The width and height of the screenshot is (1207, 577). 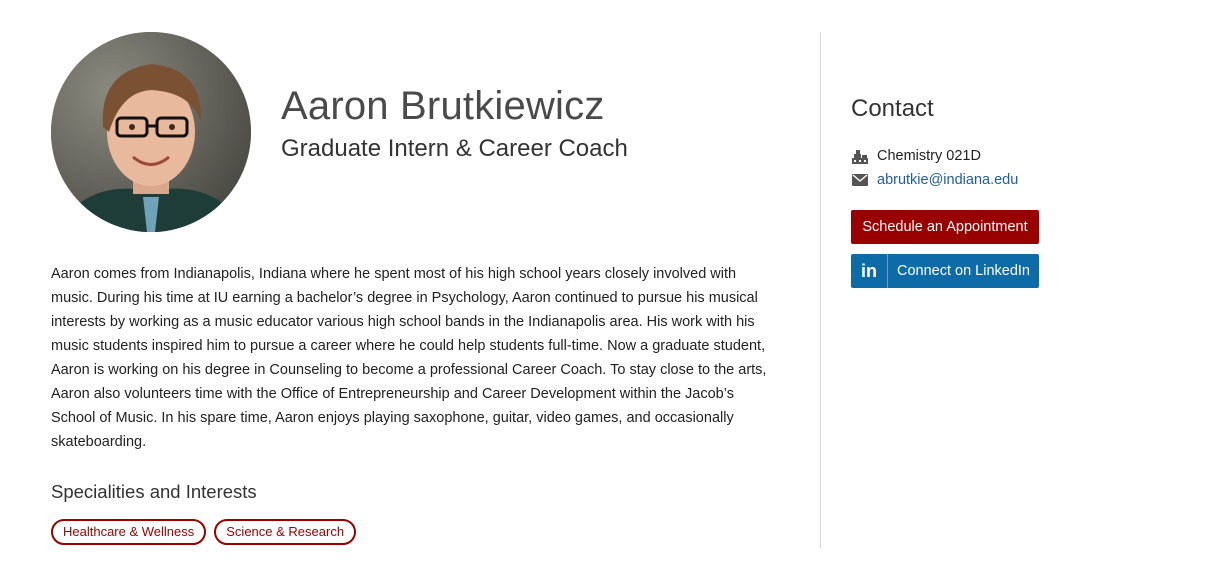 I want to click on person-title: Graduate Intern & Career Coach, so click(x=454, y=148).